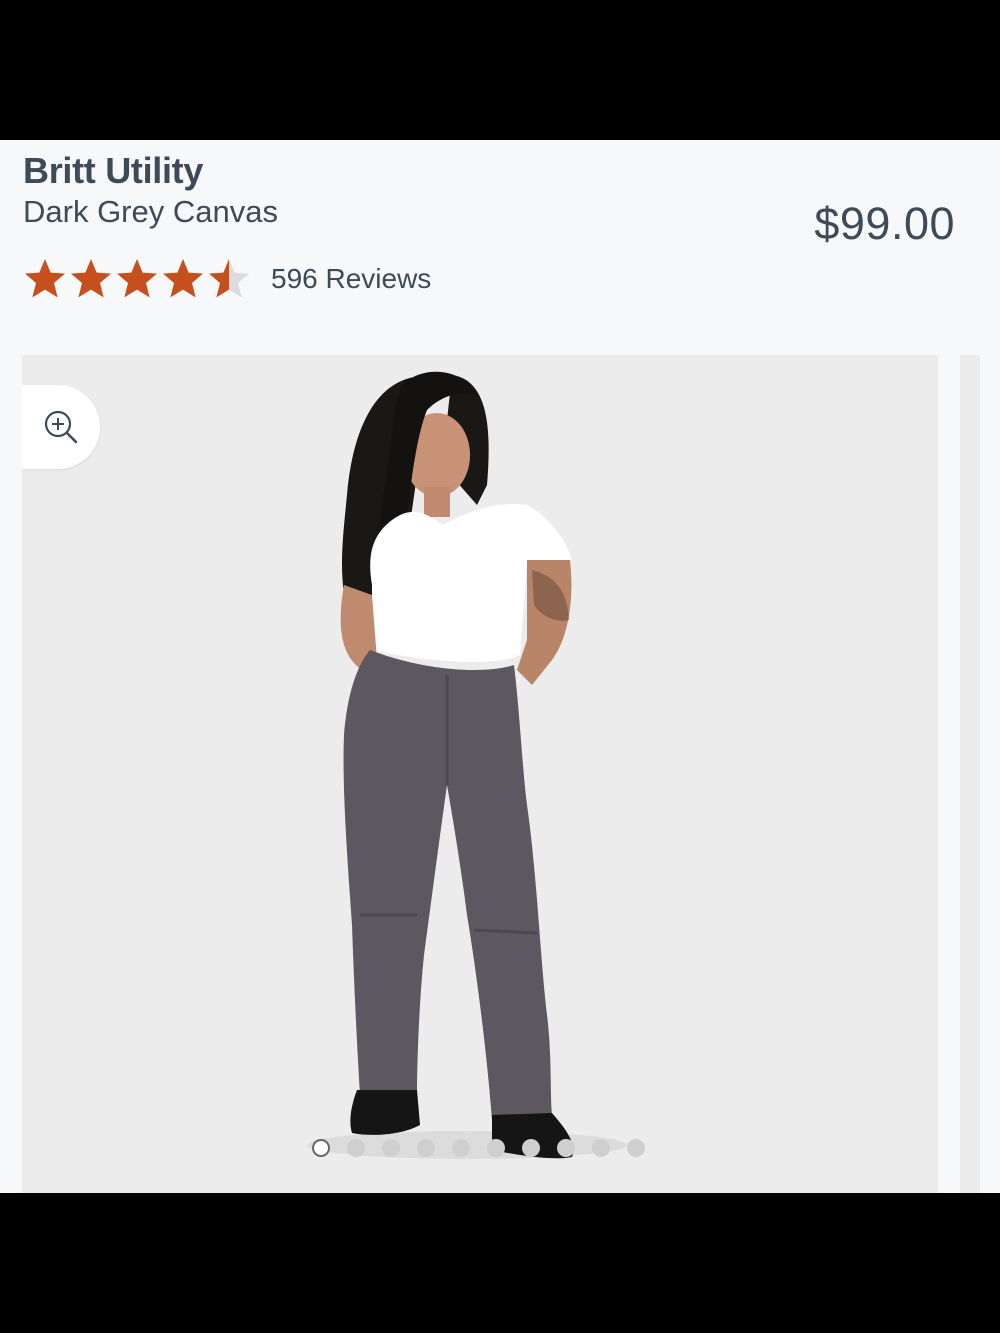  Describe the element at coordinates (351, 279) in the screenshot. I see `reviews-link: 596 Reviews` at that location.